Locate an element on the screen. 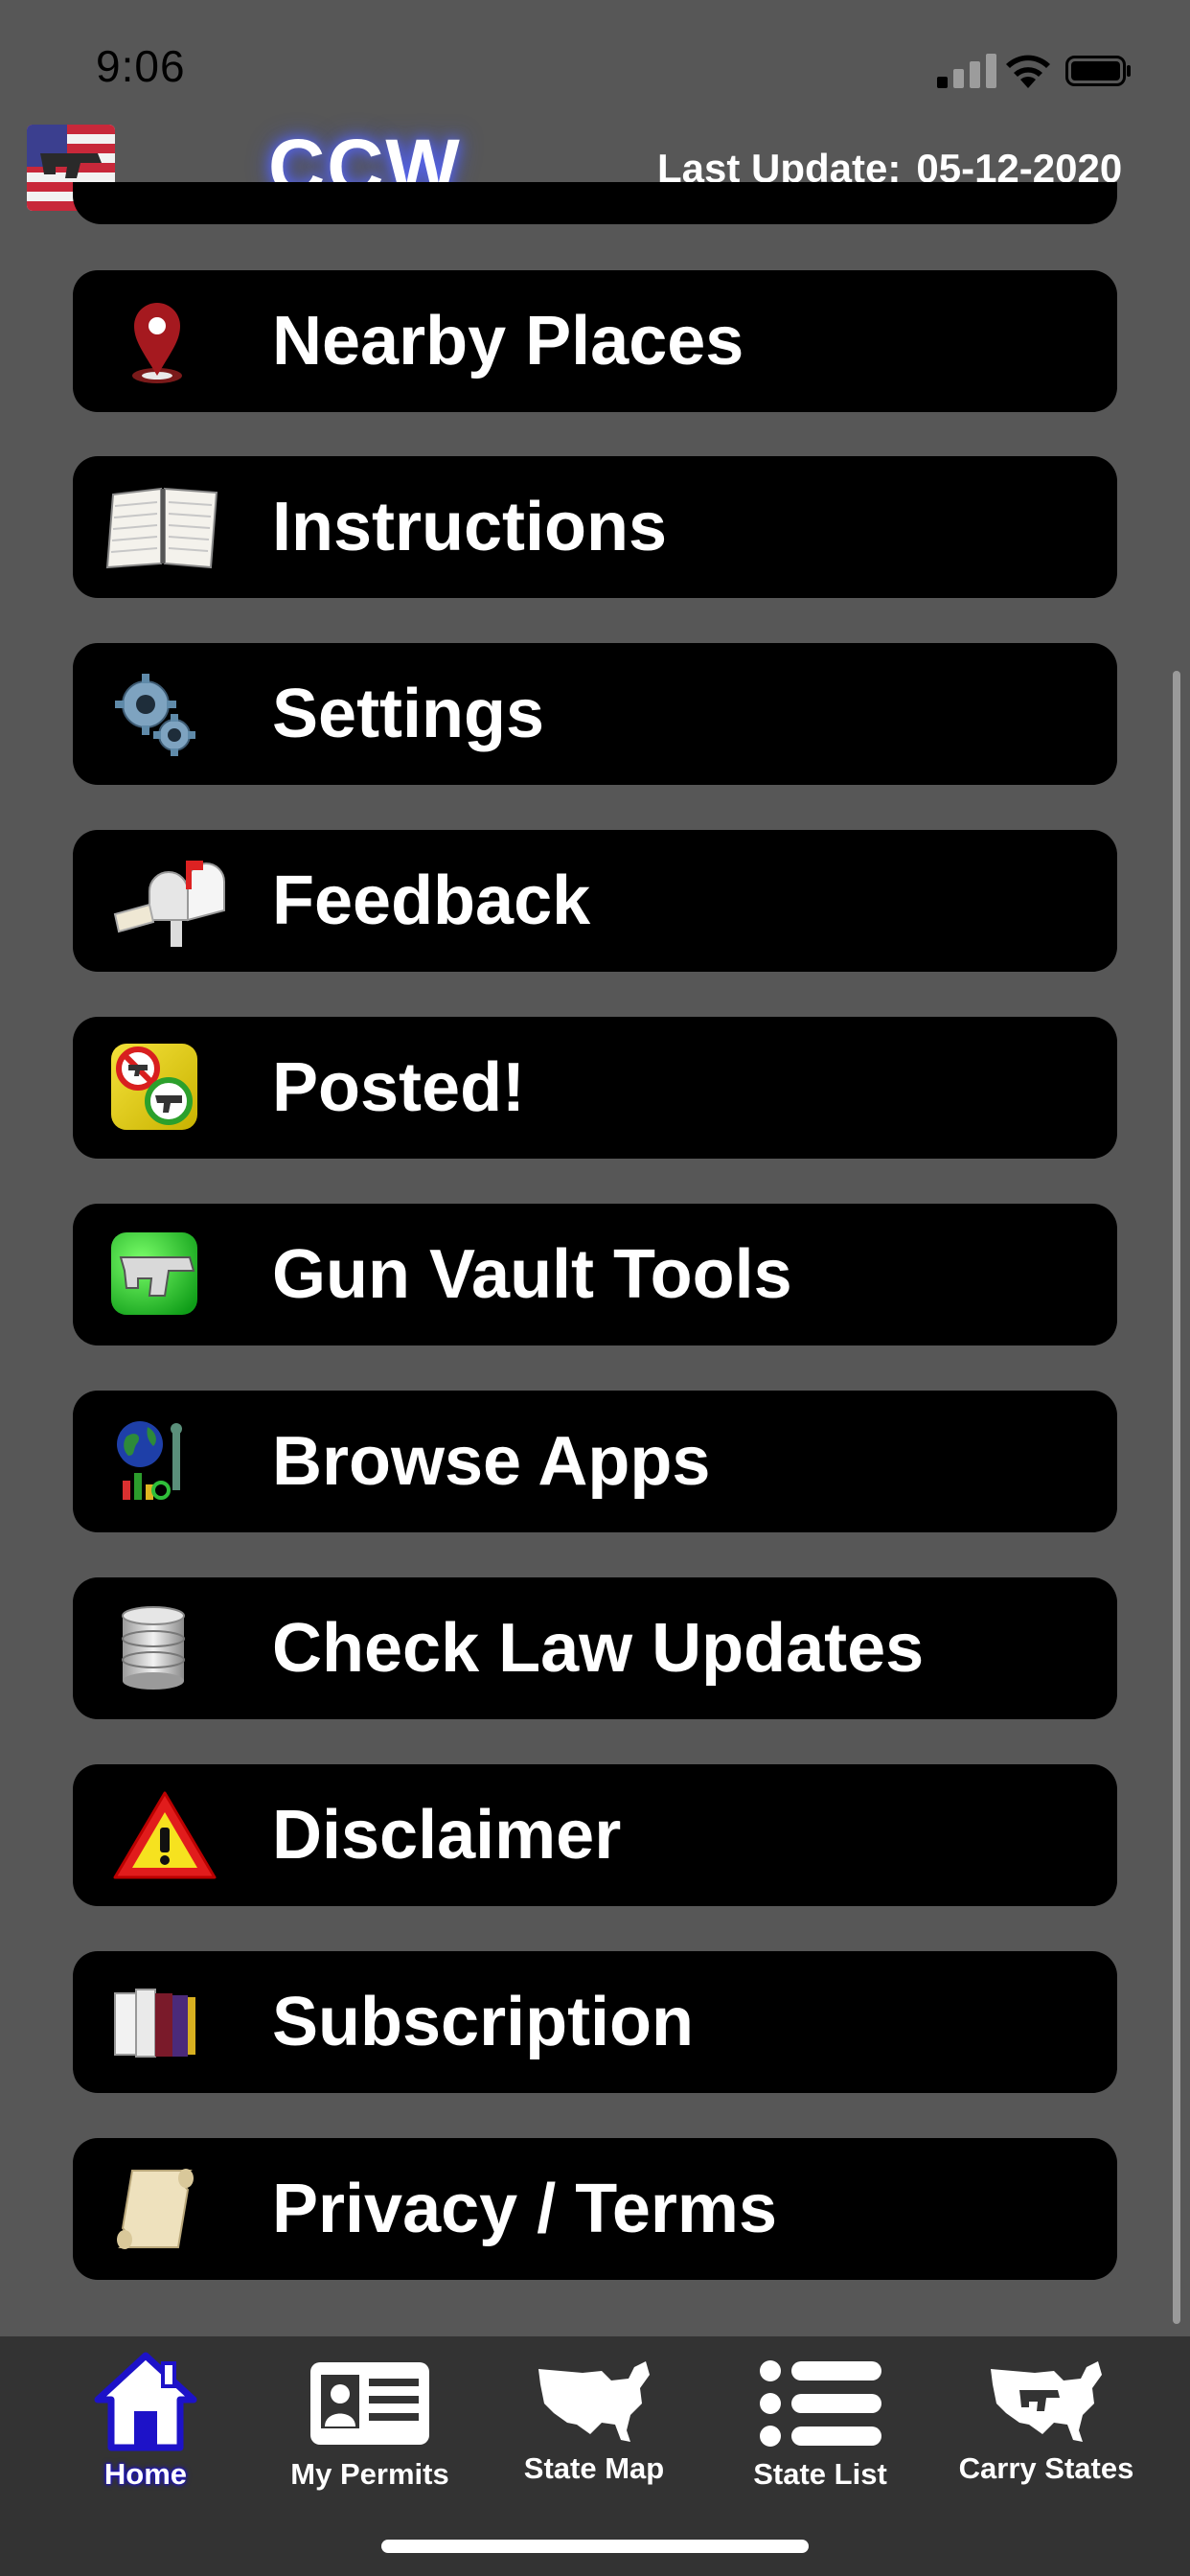 This screenshot has width=1190, height=2576. menu-item-posted: Posted! is located at coordinates (595, 1088).